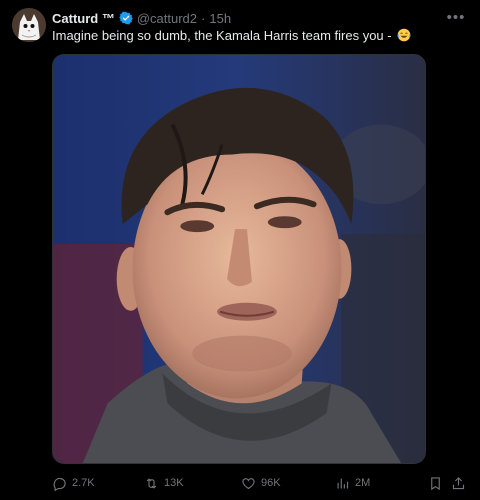 The image size is (480, 500). I want to click on reply-icon, so click(59, 484).